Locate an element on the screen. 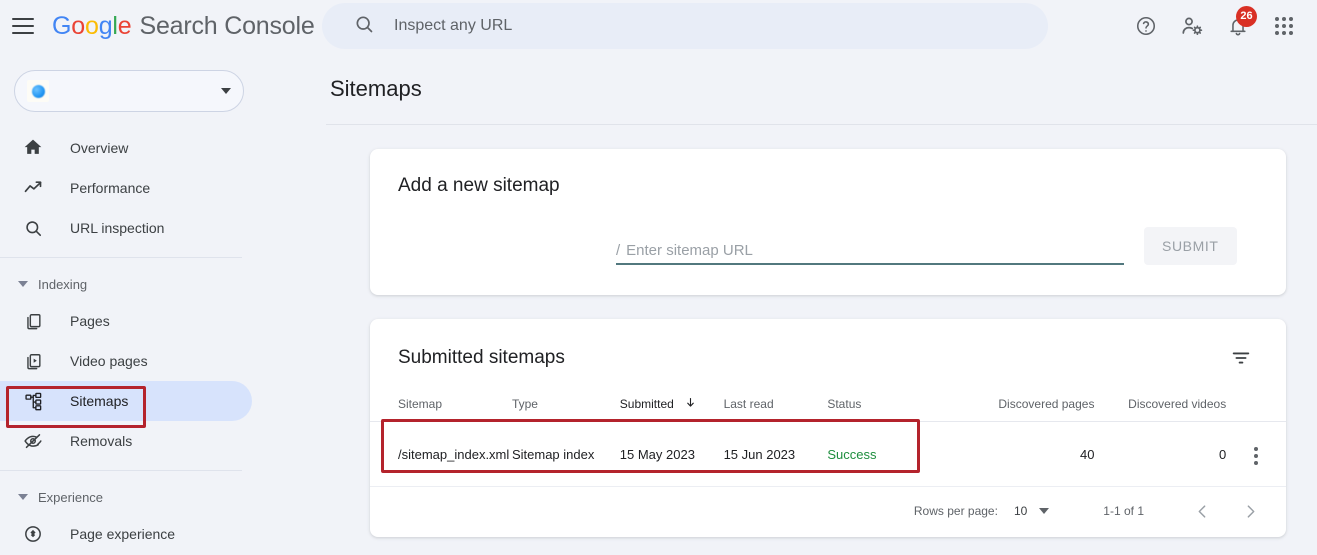 Image resolution: width=1317 pixels, height=555 pixels. sidebar-item-removals: Removals is located at coordinates (126, 441).